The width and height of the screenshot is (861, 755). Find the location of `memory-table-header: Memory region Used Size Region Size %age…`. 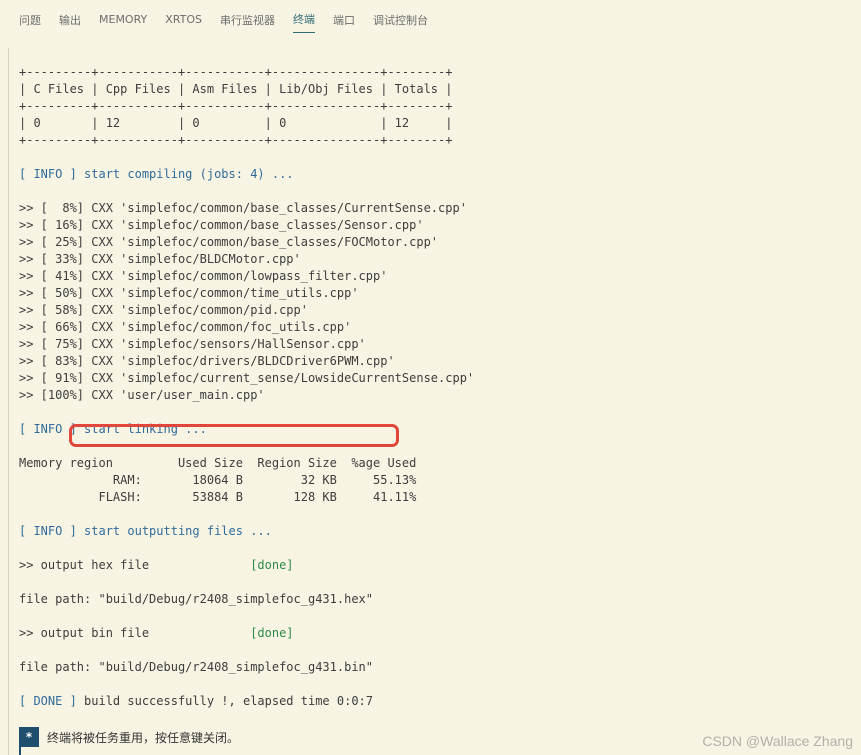

memory-table-header: Memory region Used Size Region Size %age… is located at coordinates (218, 463).